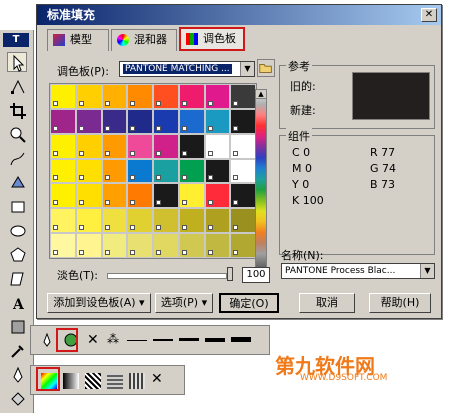 This screenshot has width=450, height=413. I want to click on strip-up-arrow-icon: ▲, so click(261, 94).